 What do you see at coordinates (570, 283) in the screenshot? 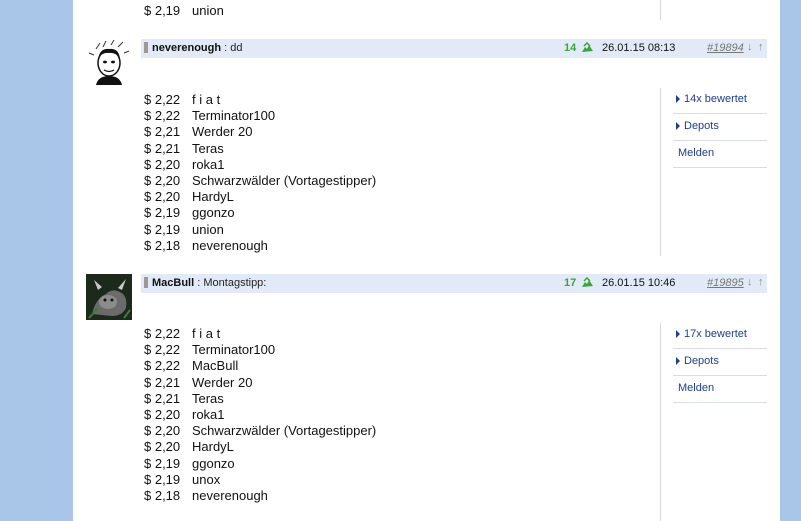
I see `post-score: 17` at bounding box center [570, 283].